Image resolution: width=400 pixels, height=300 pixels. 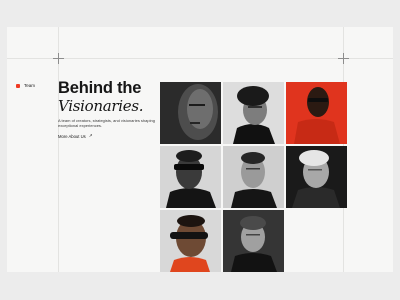 What do you see at coordinates (200, 58) in the screenshot?
I see `guide-line-horizontal` at bounding box center [200, 58].